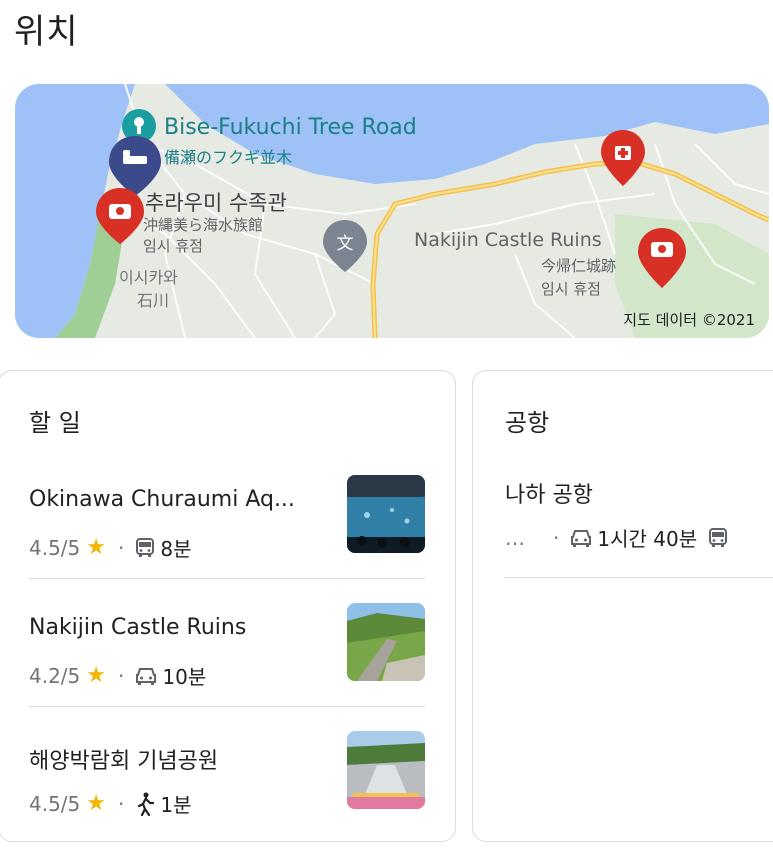 The height and width of the screenshot is (859, 773). I want to click on map-label-tree-road: Bise-Fukuchi Tree Road, so click(290, 127).